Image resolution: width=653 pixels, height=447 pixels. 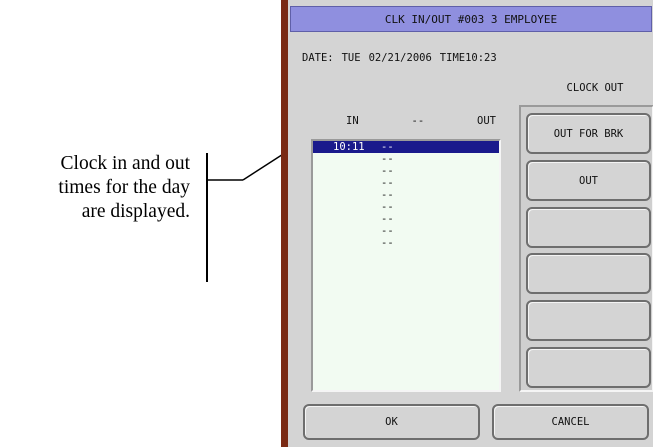 I want to click on cancel-button: CANCEL, so click(x=570, y=422).